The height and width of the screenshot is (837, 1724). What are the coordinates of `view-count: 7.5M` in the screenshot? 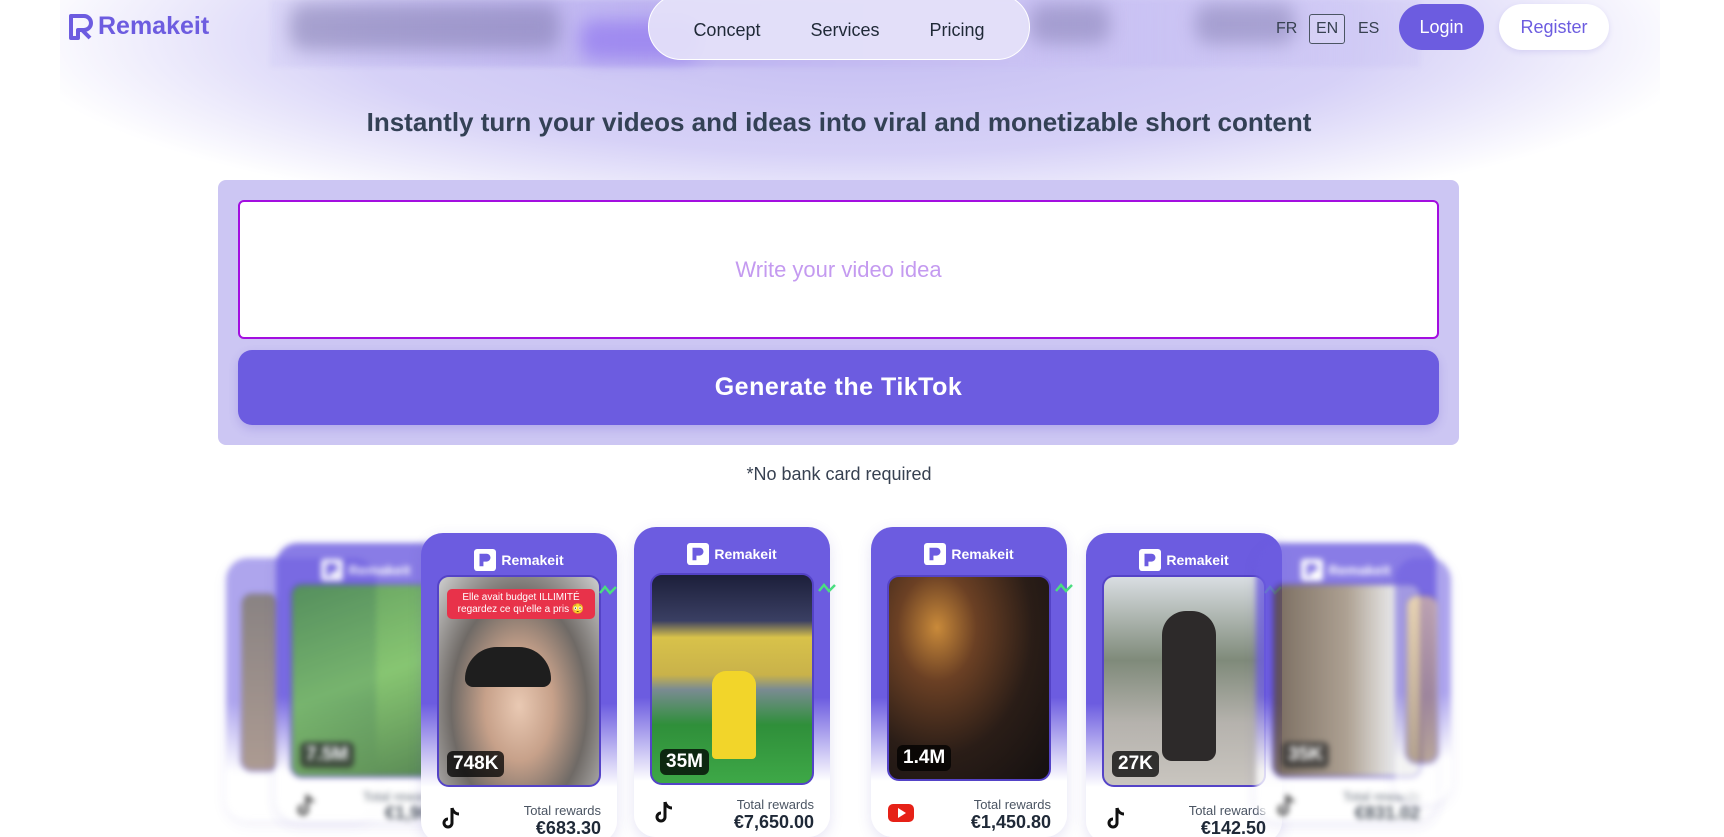 It's located at (327, 755).